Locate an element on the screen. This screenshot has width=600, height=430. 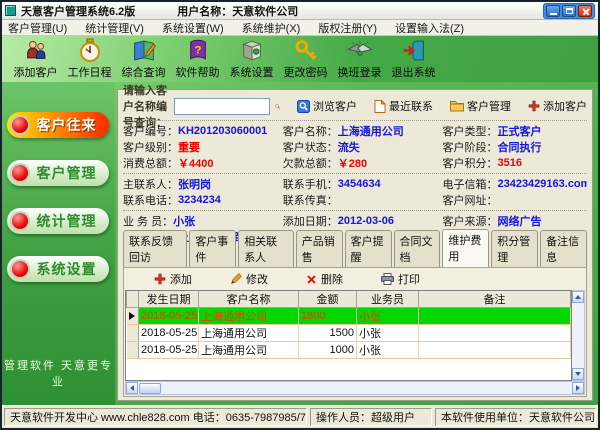
window-title: 天意客户管理系统6.2版 is located at coordinates (78, 11).